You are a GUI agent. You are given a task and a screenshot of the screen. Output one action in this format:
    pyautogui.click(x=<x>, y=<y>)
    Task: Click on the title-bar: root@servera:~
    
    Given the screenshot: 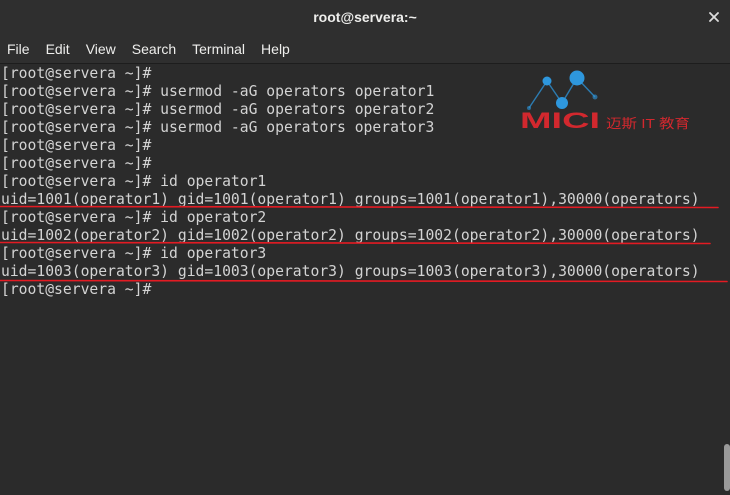 What is the action you would take?
    pyautogui.click(x=365, y=18)
    